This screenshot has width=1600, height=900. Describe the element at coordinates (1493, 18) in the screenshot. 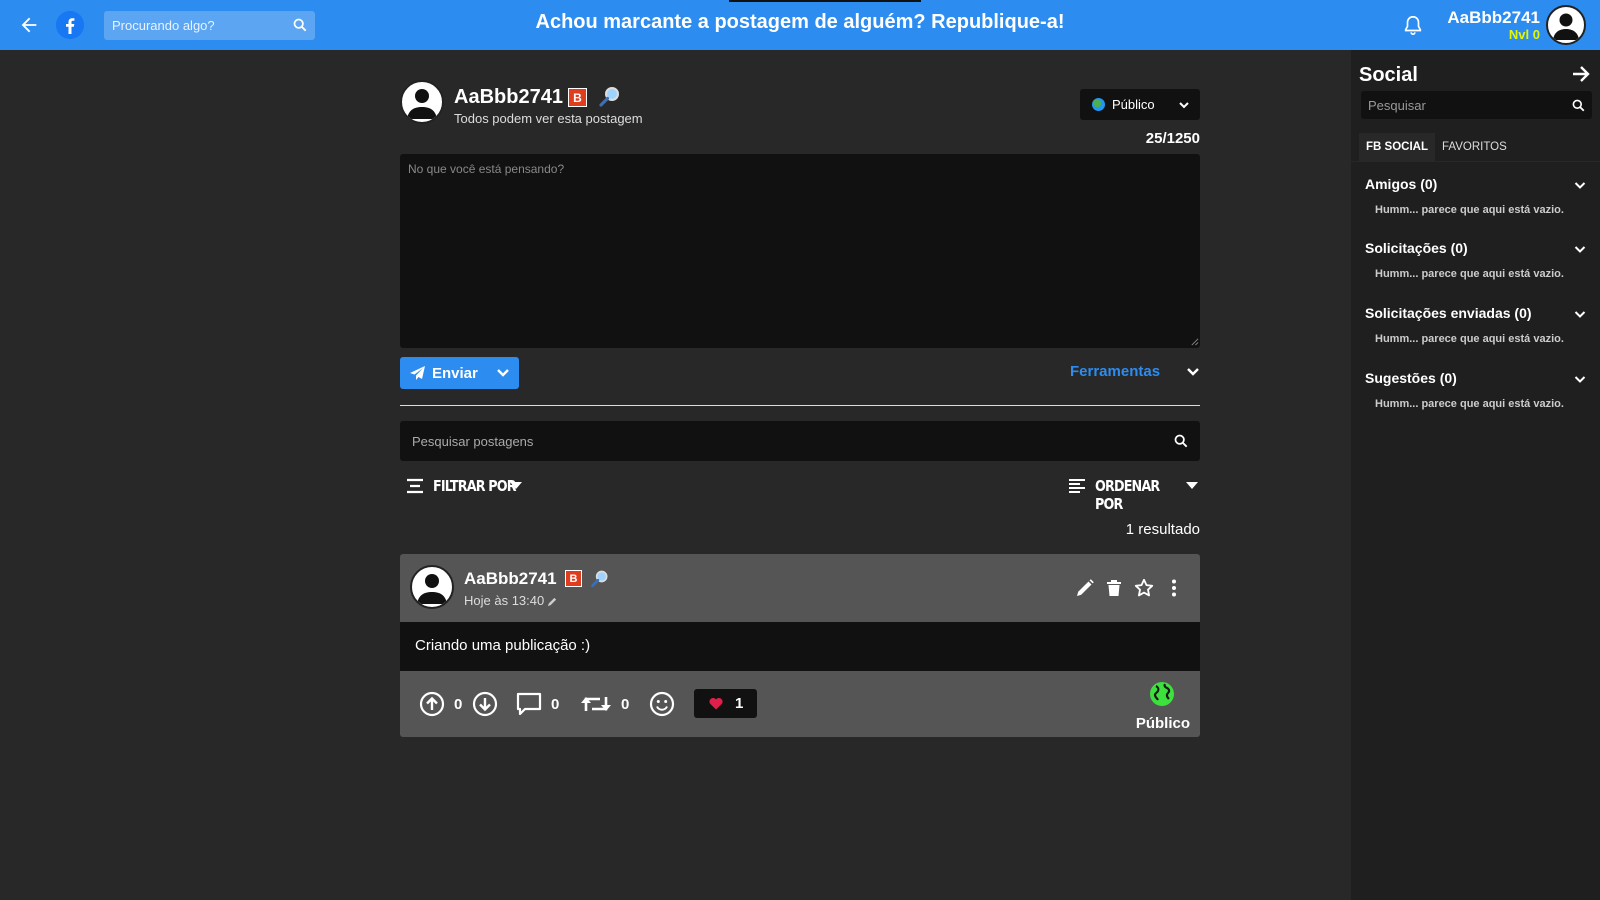

I see `header-username: AaBbb2741` at that location.